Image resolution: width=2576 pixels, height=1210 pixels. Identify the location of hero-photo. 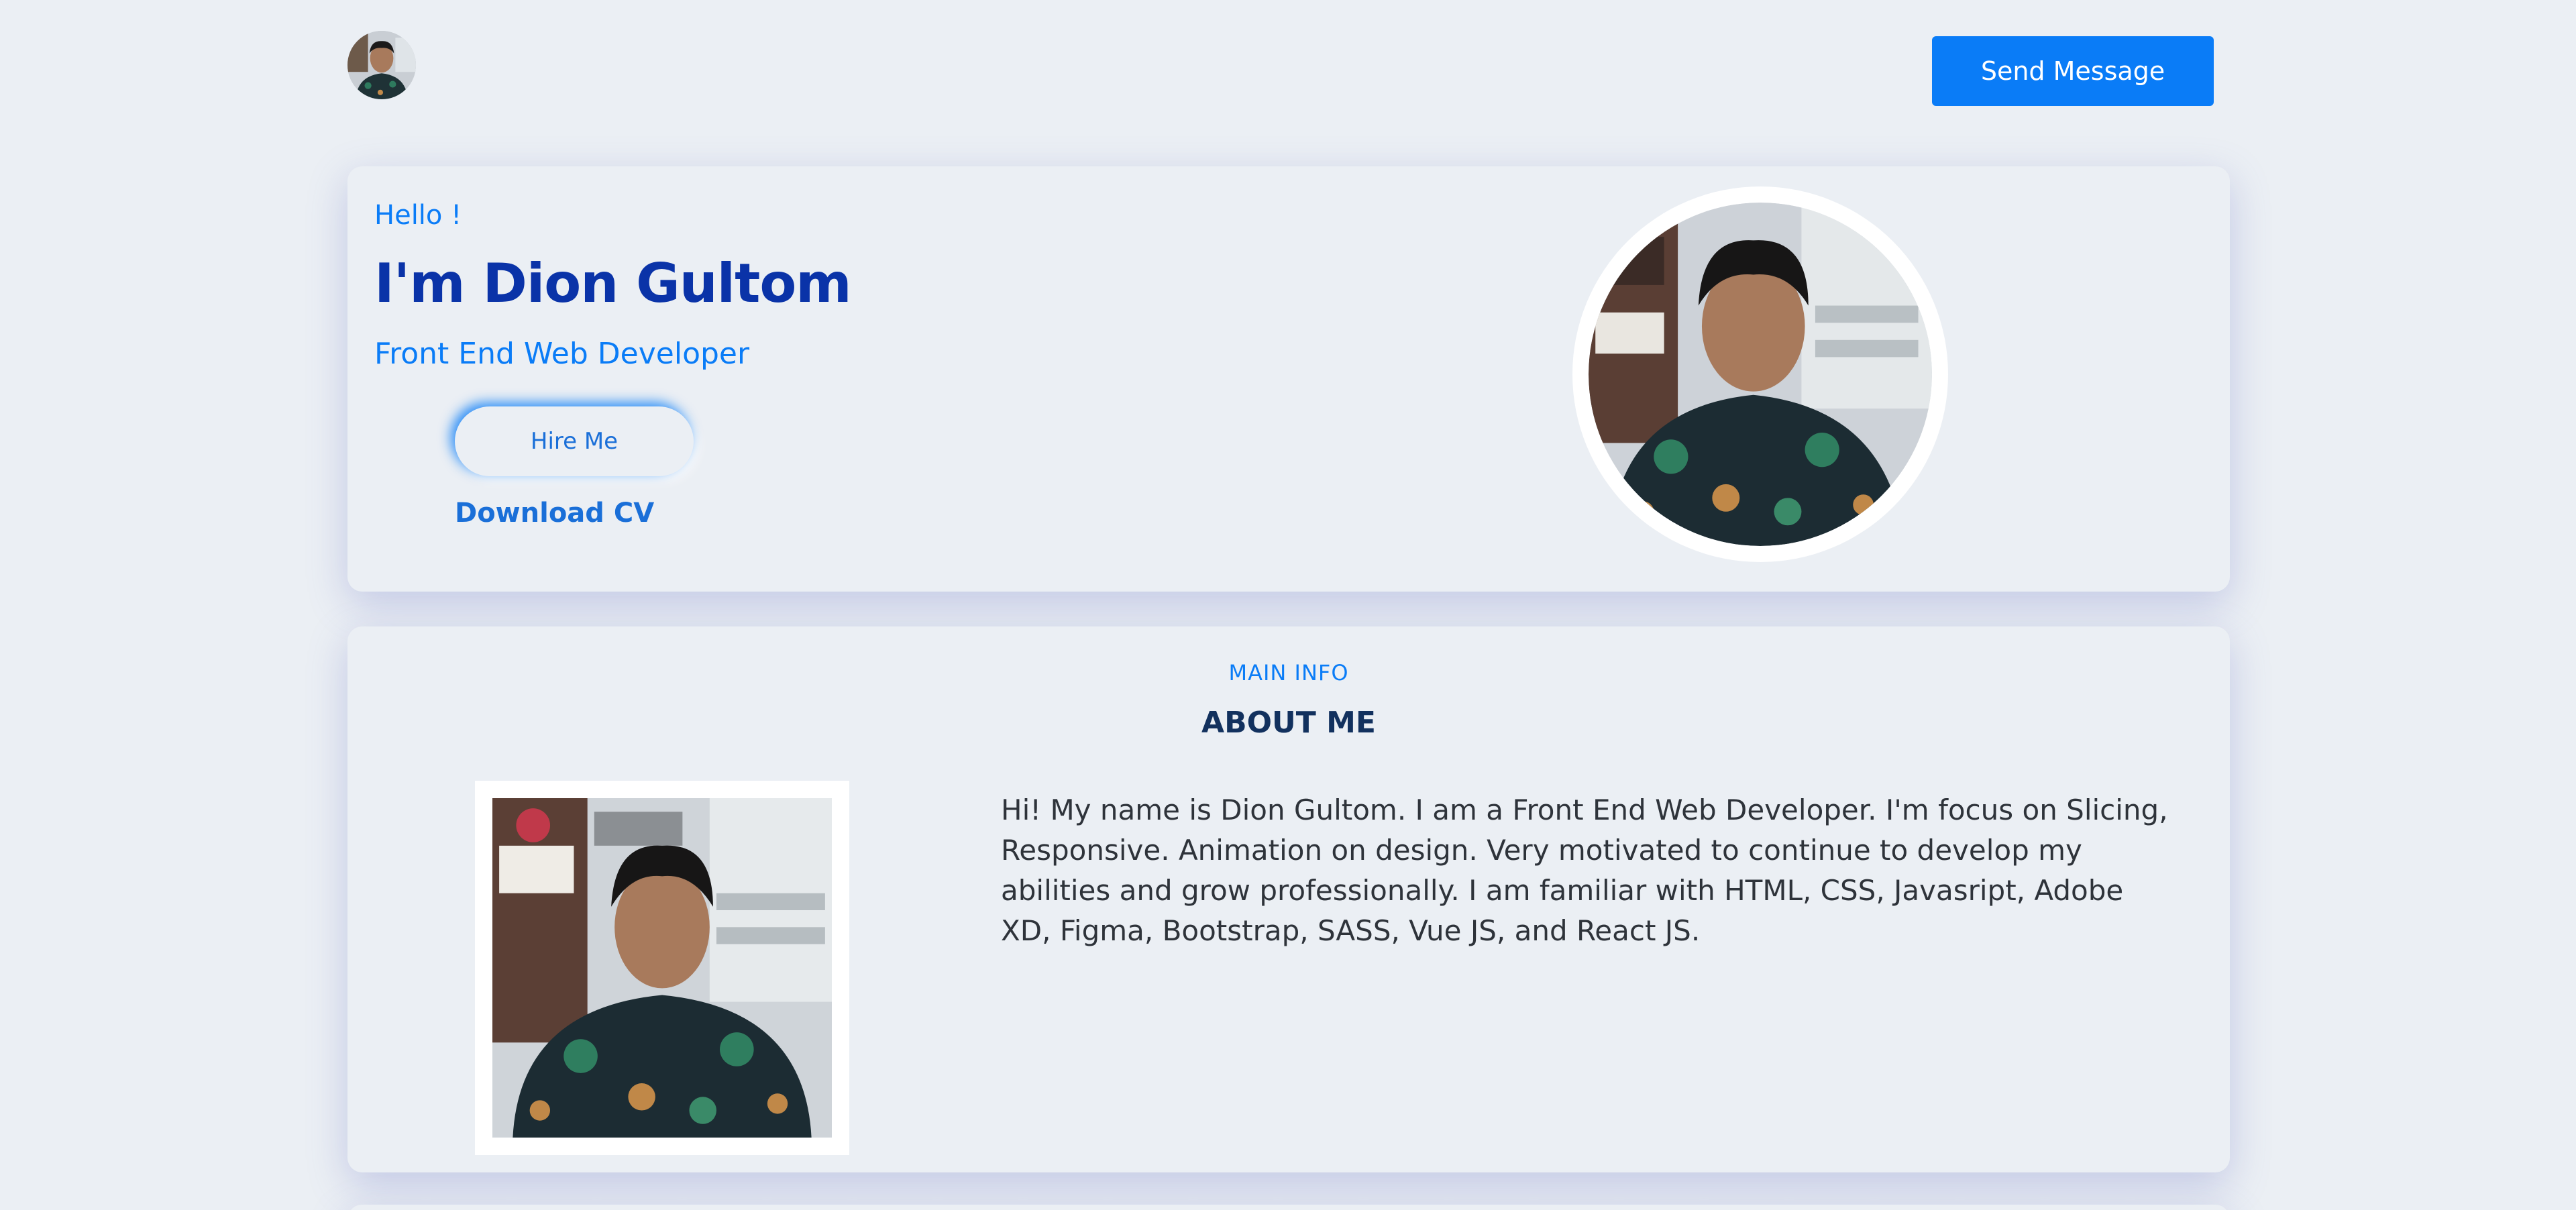
(1760, 374).